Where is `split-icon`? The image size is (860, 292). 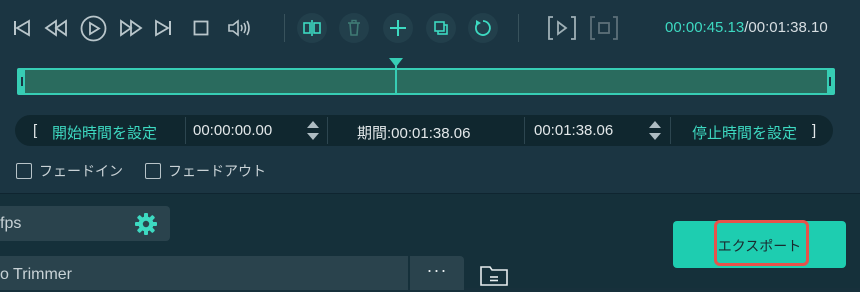
split-icon is located at coordinates (312, 28).